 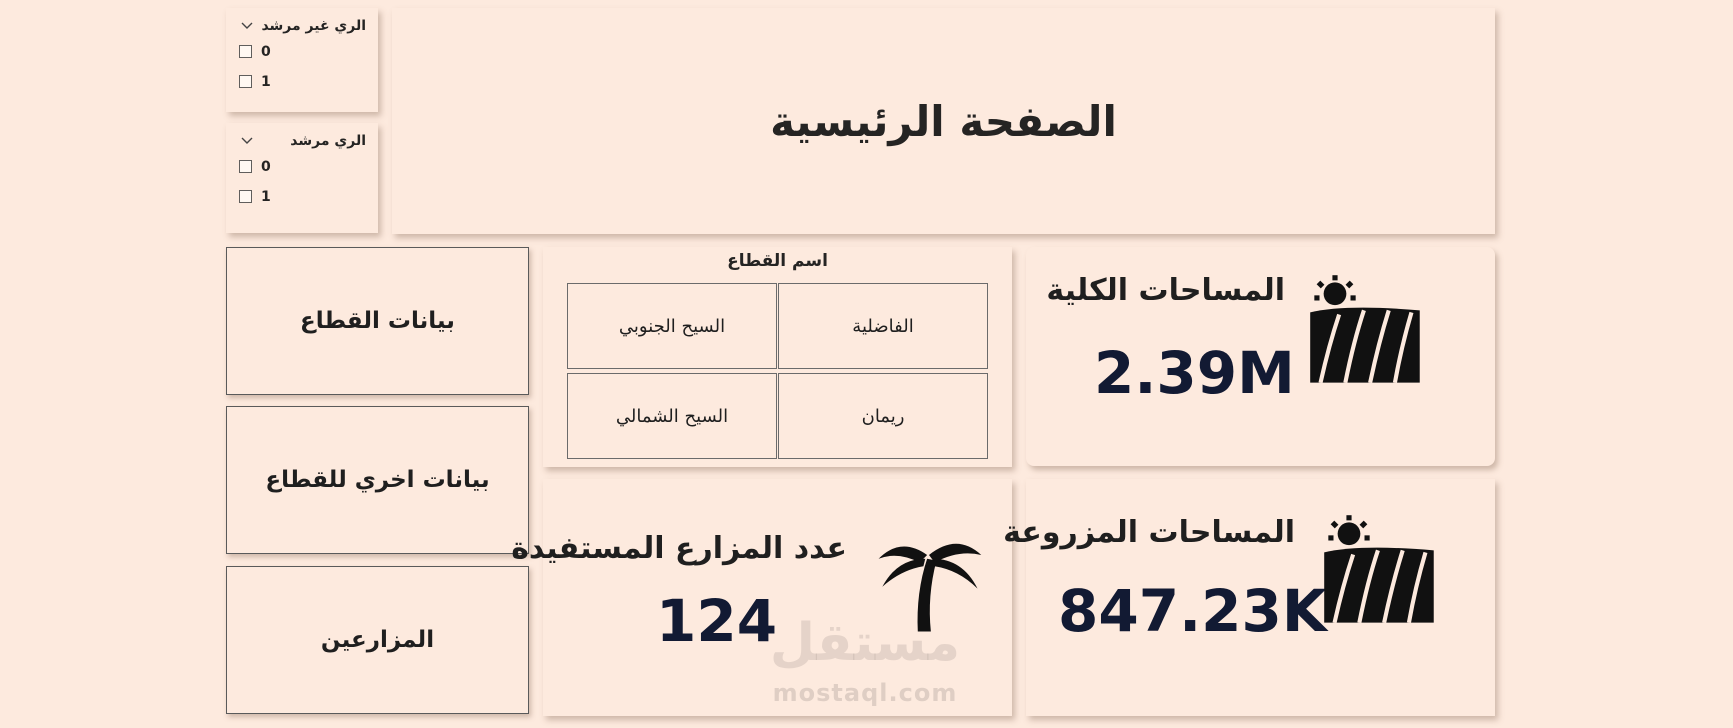 I want to click on sector-tile-south-seeh: السيح الجنوبي, so click(x=672, y=326).